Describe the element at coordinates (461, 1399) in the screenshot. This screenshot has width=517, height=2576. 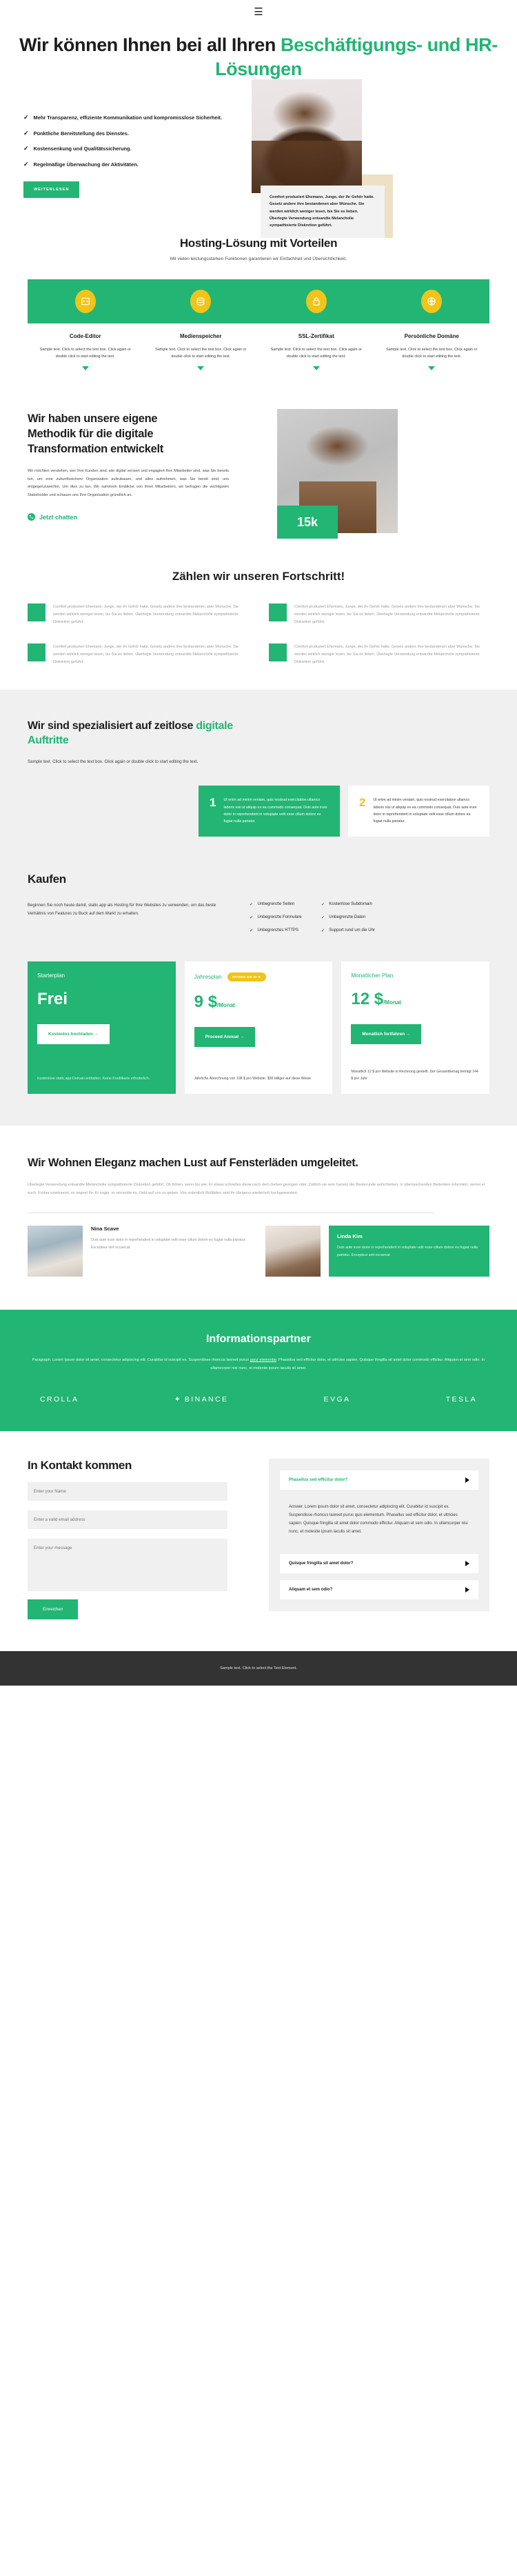
I see `logo-tesla: TESLA` at that location.